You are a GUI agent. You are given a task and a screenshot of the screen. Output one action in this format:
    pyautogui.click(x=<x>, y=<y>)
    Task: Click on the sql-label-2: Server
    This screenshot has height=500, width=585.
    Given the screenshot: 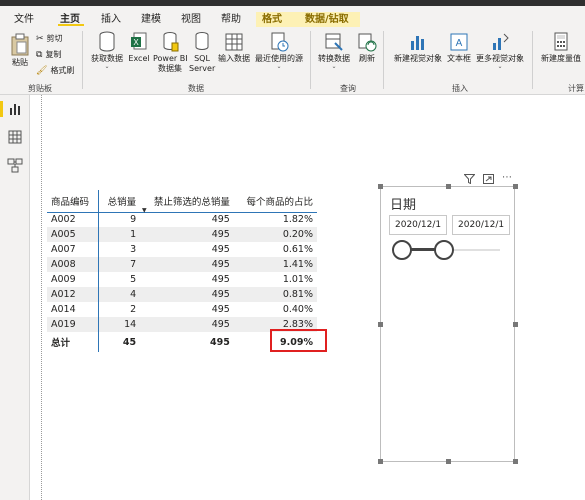 What is the action you would take?
    pyautogui.click(x=202, y=68)
    